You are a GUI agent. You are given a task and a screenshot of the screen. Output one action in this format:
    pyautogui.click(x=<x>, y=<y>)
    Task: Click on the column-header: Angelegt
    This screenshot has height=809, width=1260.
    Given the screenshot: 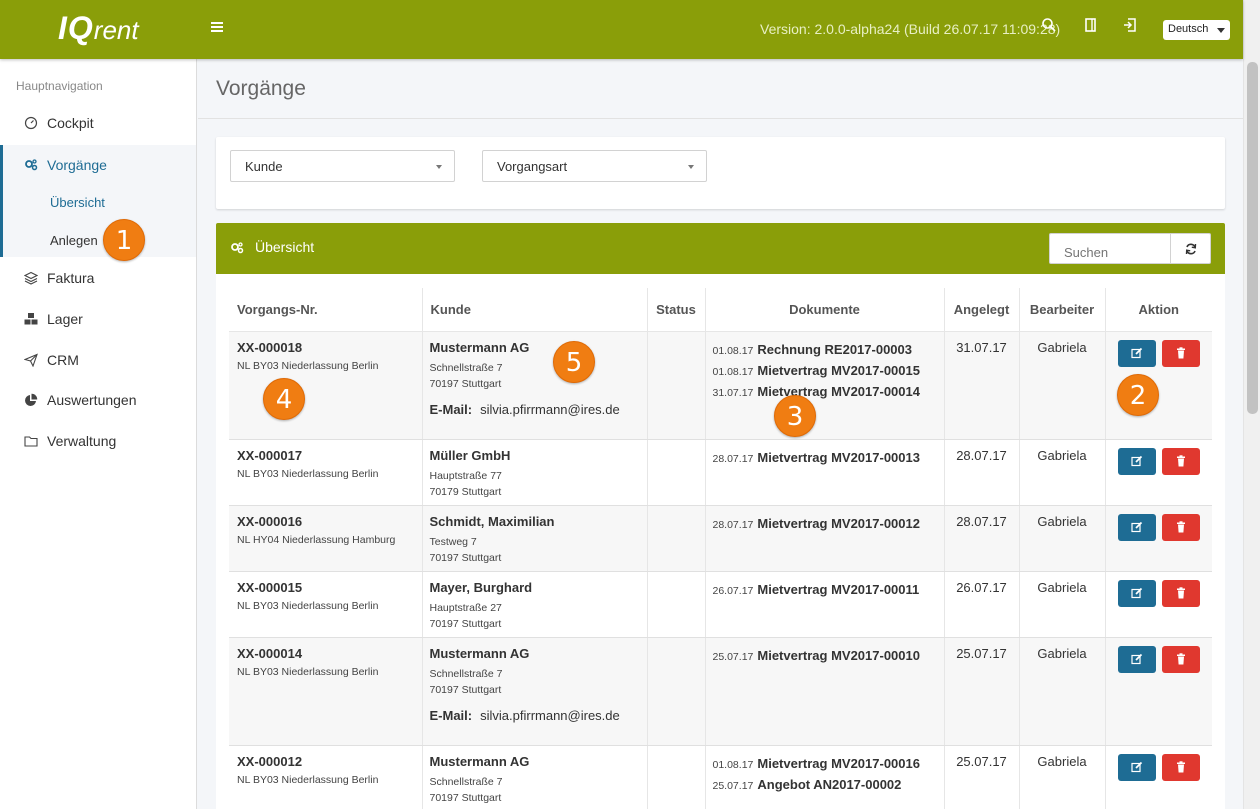 What is the action you would take?
    pyautogui.click(x=982, y=310)
    